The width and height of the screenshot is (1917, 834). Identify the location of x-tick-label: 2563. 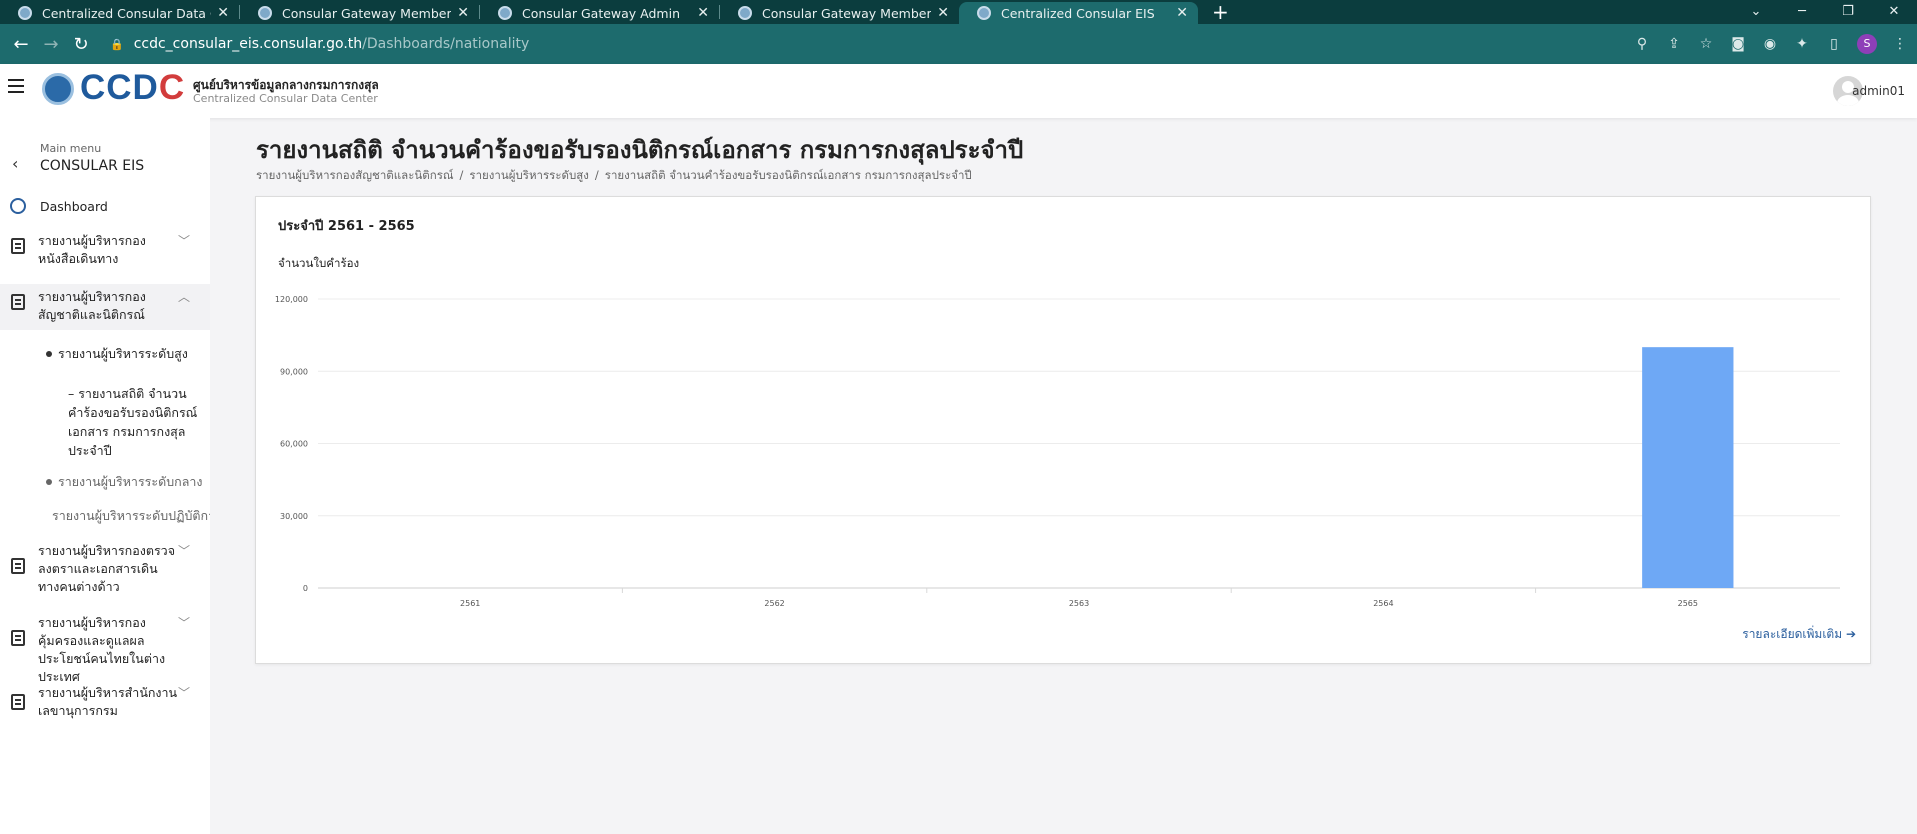
(1079, 603).